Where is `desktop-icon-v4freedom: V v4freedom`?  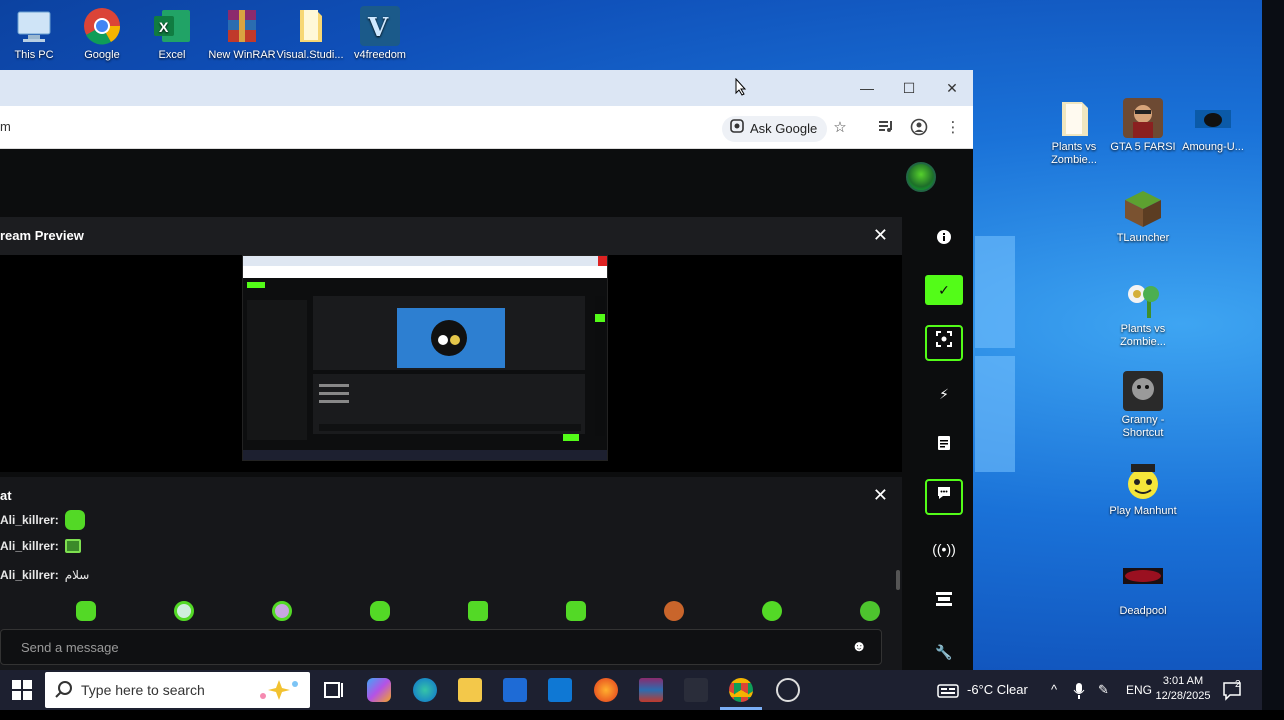
desktop-icon-v4freedom: V v4freedom is located at coordinates (380, 34).